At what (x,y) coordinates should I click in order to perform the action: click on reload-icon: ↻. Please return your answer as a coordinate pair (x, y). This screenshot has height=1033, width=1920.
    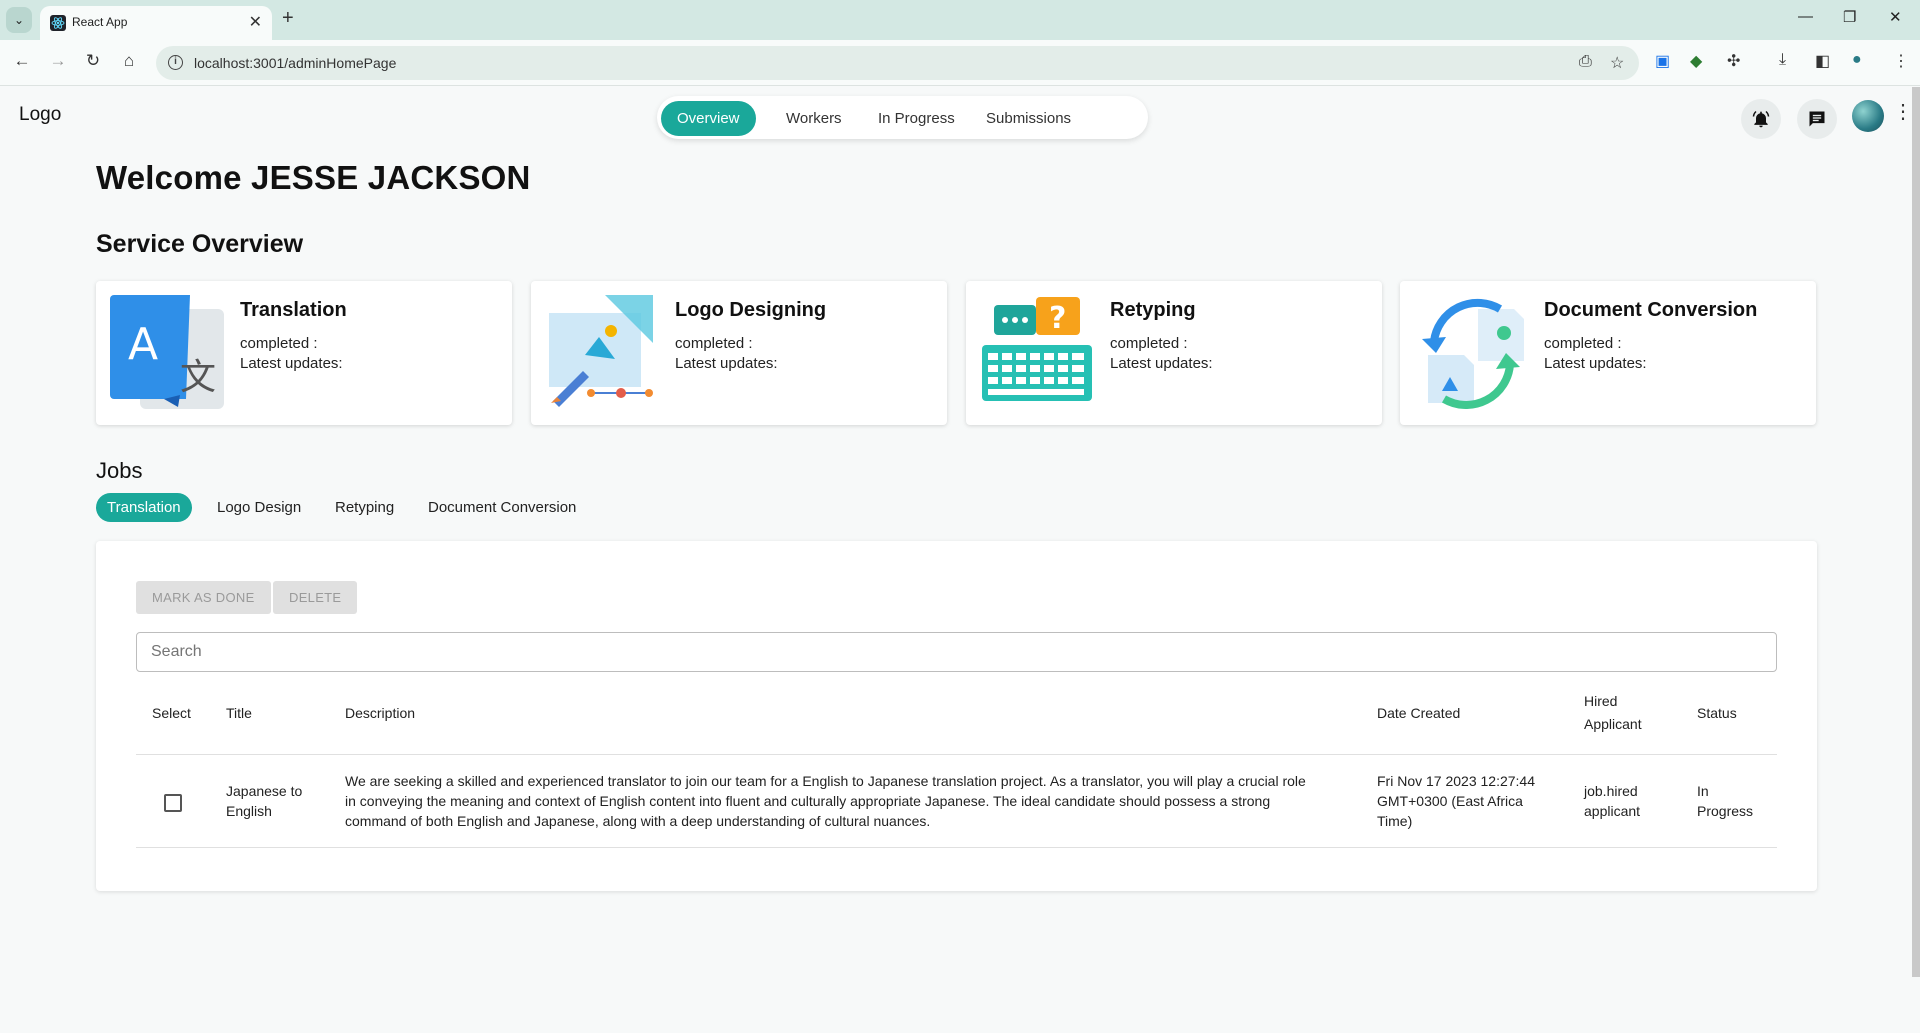
    Looking at the image, I should click on (93, 61).